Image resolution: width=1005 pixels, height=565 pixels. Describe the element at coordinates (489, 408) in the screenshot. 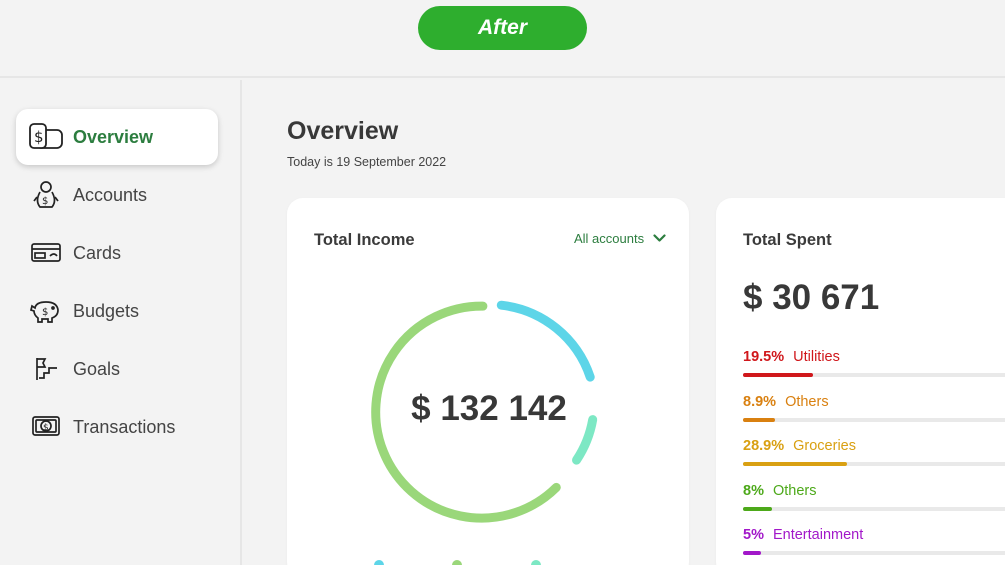

I see `income-amount: $ 132 142` at that location.